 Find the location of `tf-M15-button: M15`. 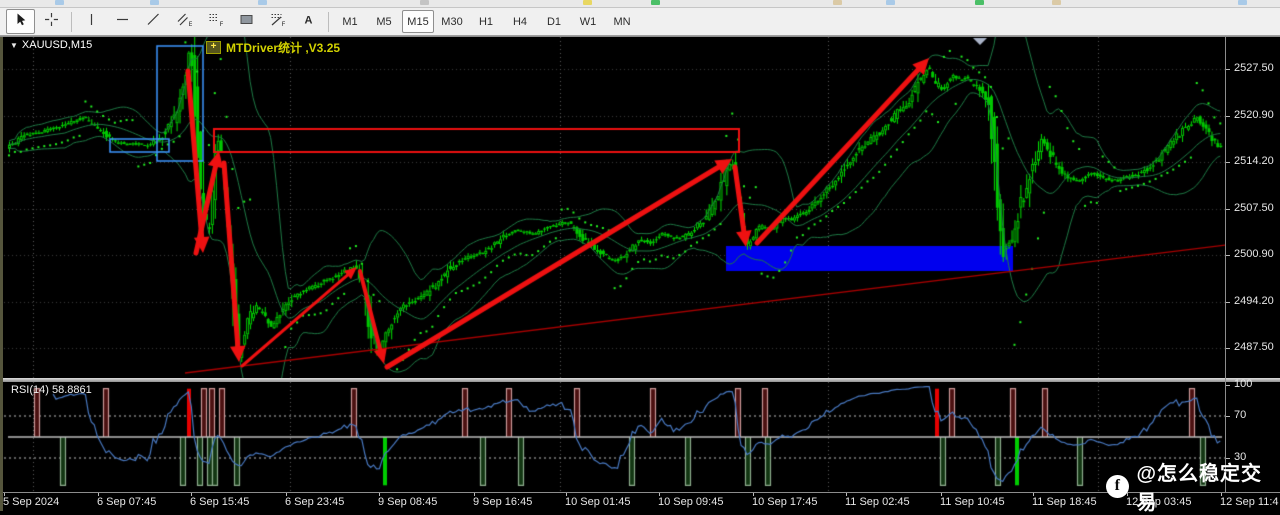

tf-M15-button: M15 is located at coordinates (418, 21).